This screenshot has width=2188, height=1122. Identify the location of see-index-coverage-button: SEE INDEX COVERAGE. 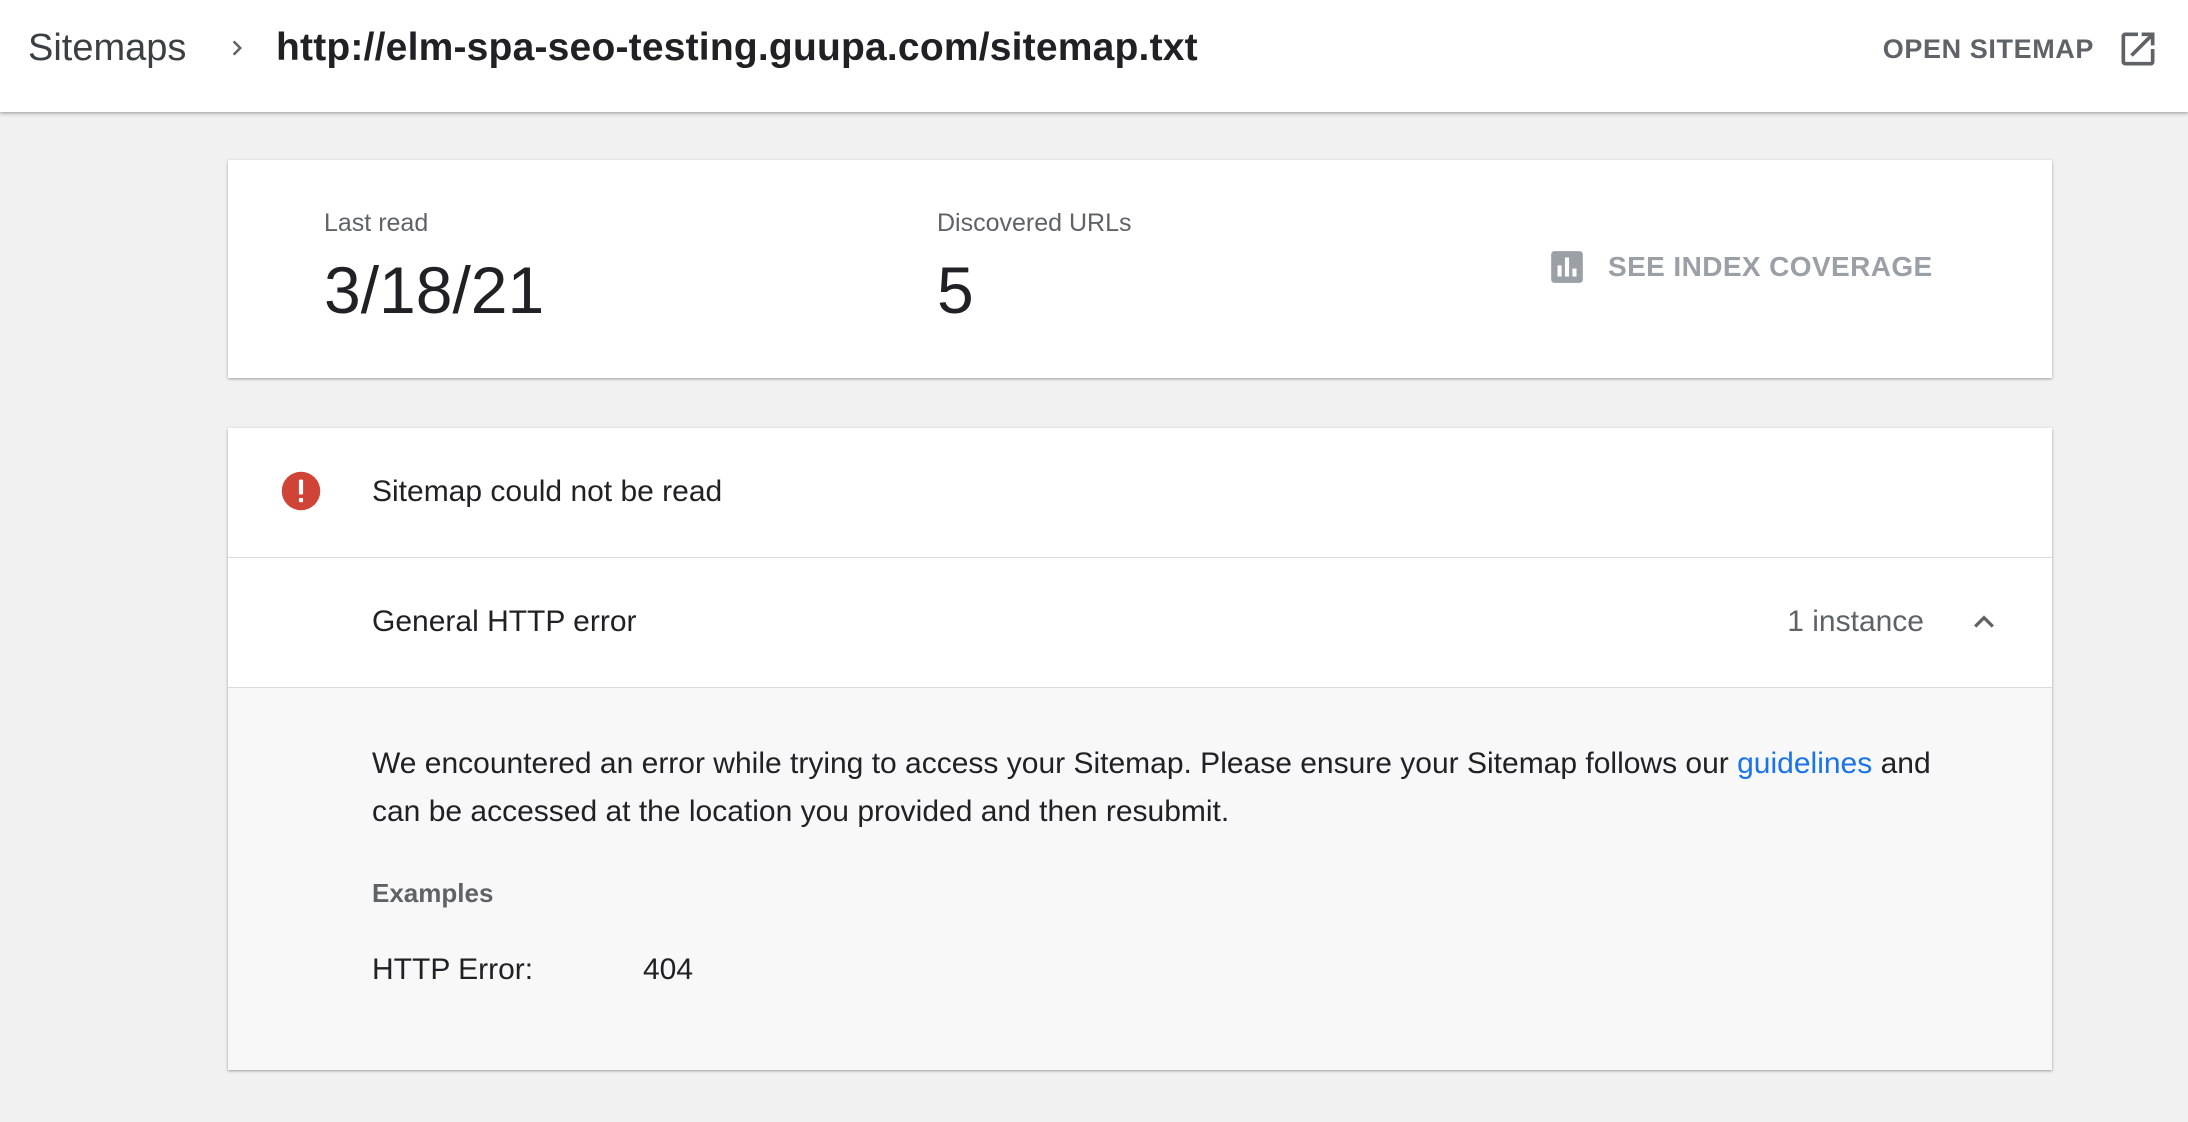
(1740, 267).